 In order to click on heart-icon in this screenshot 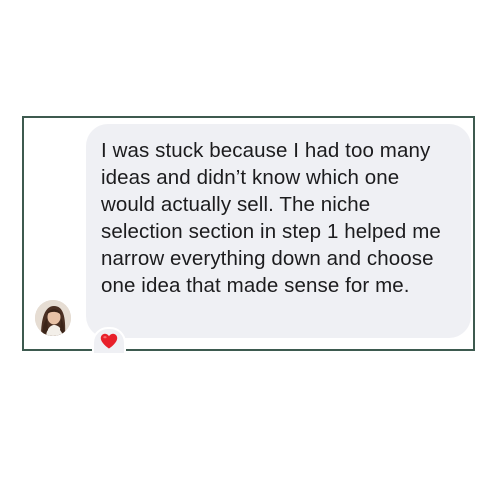, I will do `click(109, 341)`.